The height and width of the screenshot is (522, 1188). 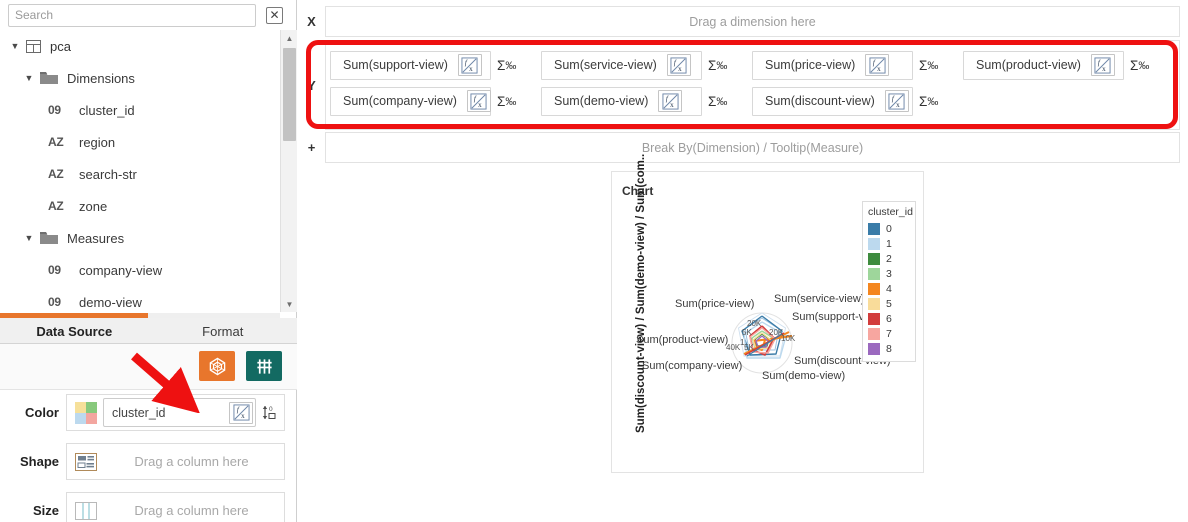 I want to click on measure-pill: Sum(support-view) f x, so click(x=410, y=65).